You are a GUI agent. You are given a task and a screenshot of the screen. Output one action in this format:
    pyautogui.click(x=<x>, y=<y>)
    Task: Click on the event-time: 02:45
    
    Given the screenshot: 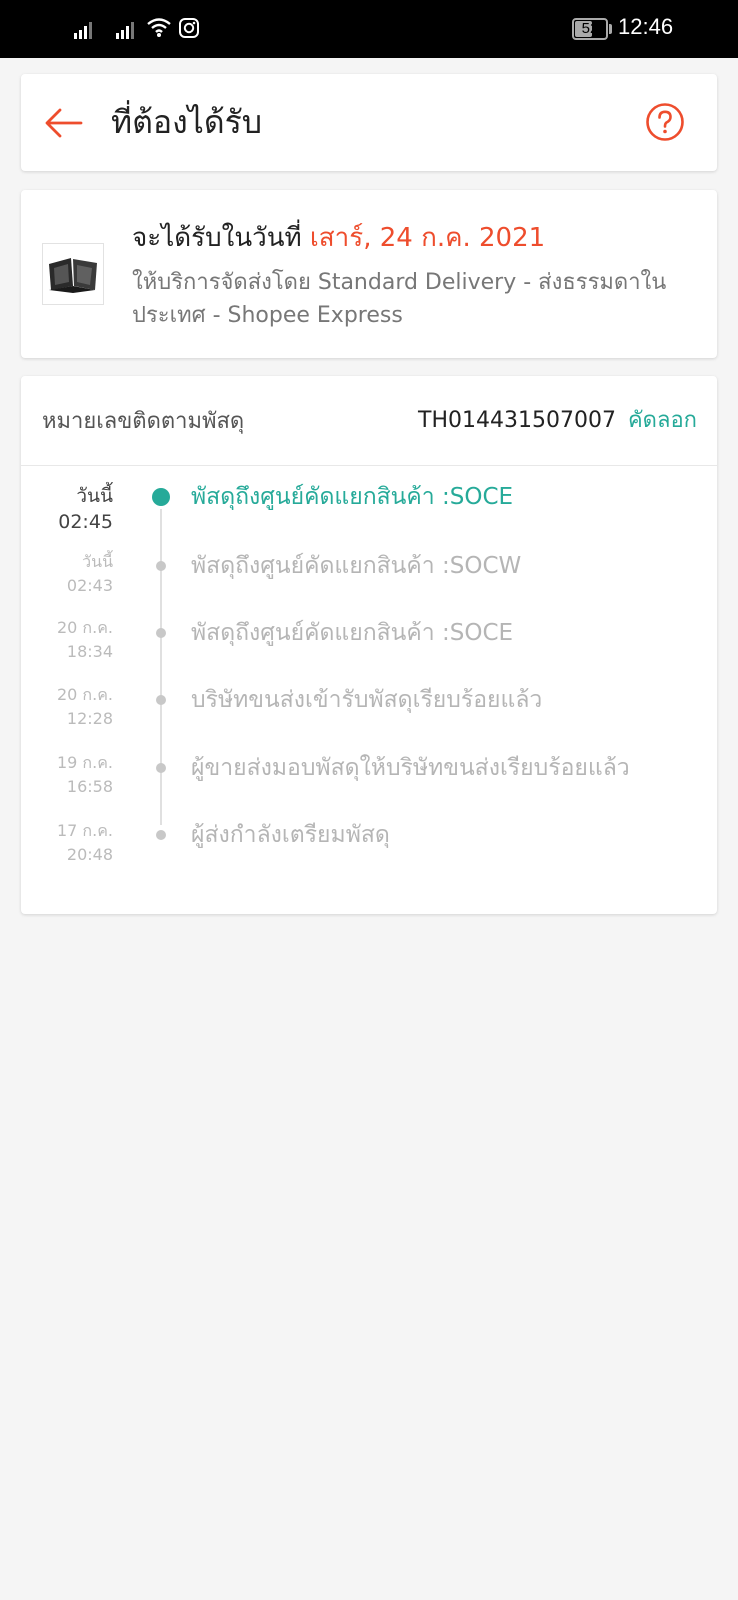 What is the action you would take?
    pyautogui.click(x=85, y=522)
    